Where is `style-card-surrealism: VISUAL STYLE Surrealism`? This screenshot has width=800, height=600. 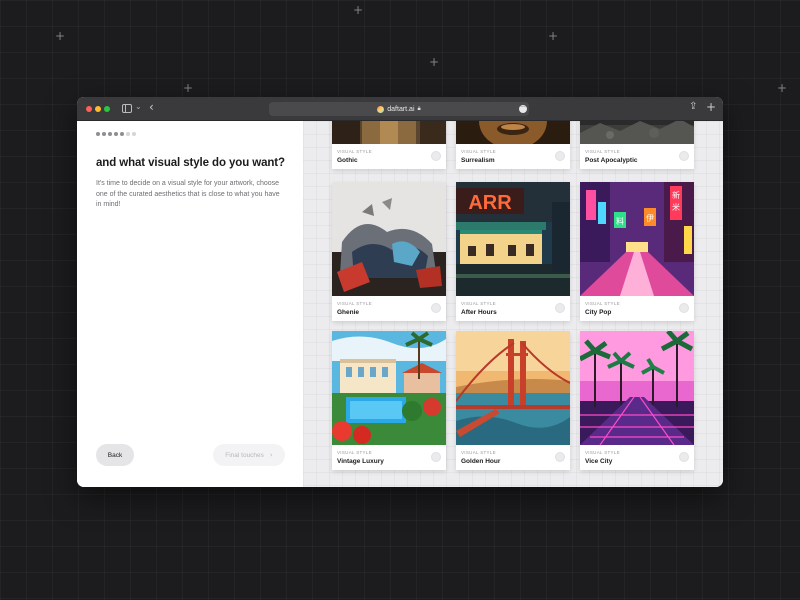 style-card-surrealism: VISUAL STYLE Surrealism is located at coordinates (513, 145).